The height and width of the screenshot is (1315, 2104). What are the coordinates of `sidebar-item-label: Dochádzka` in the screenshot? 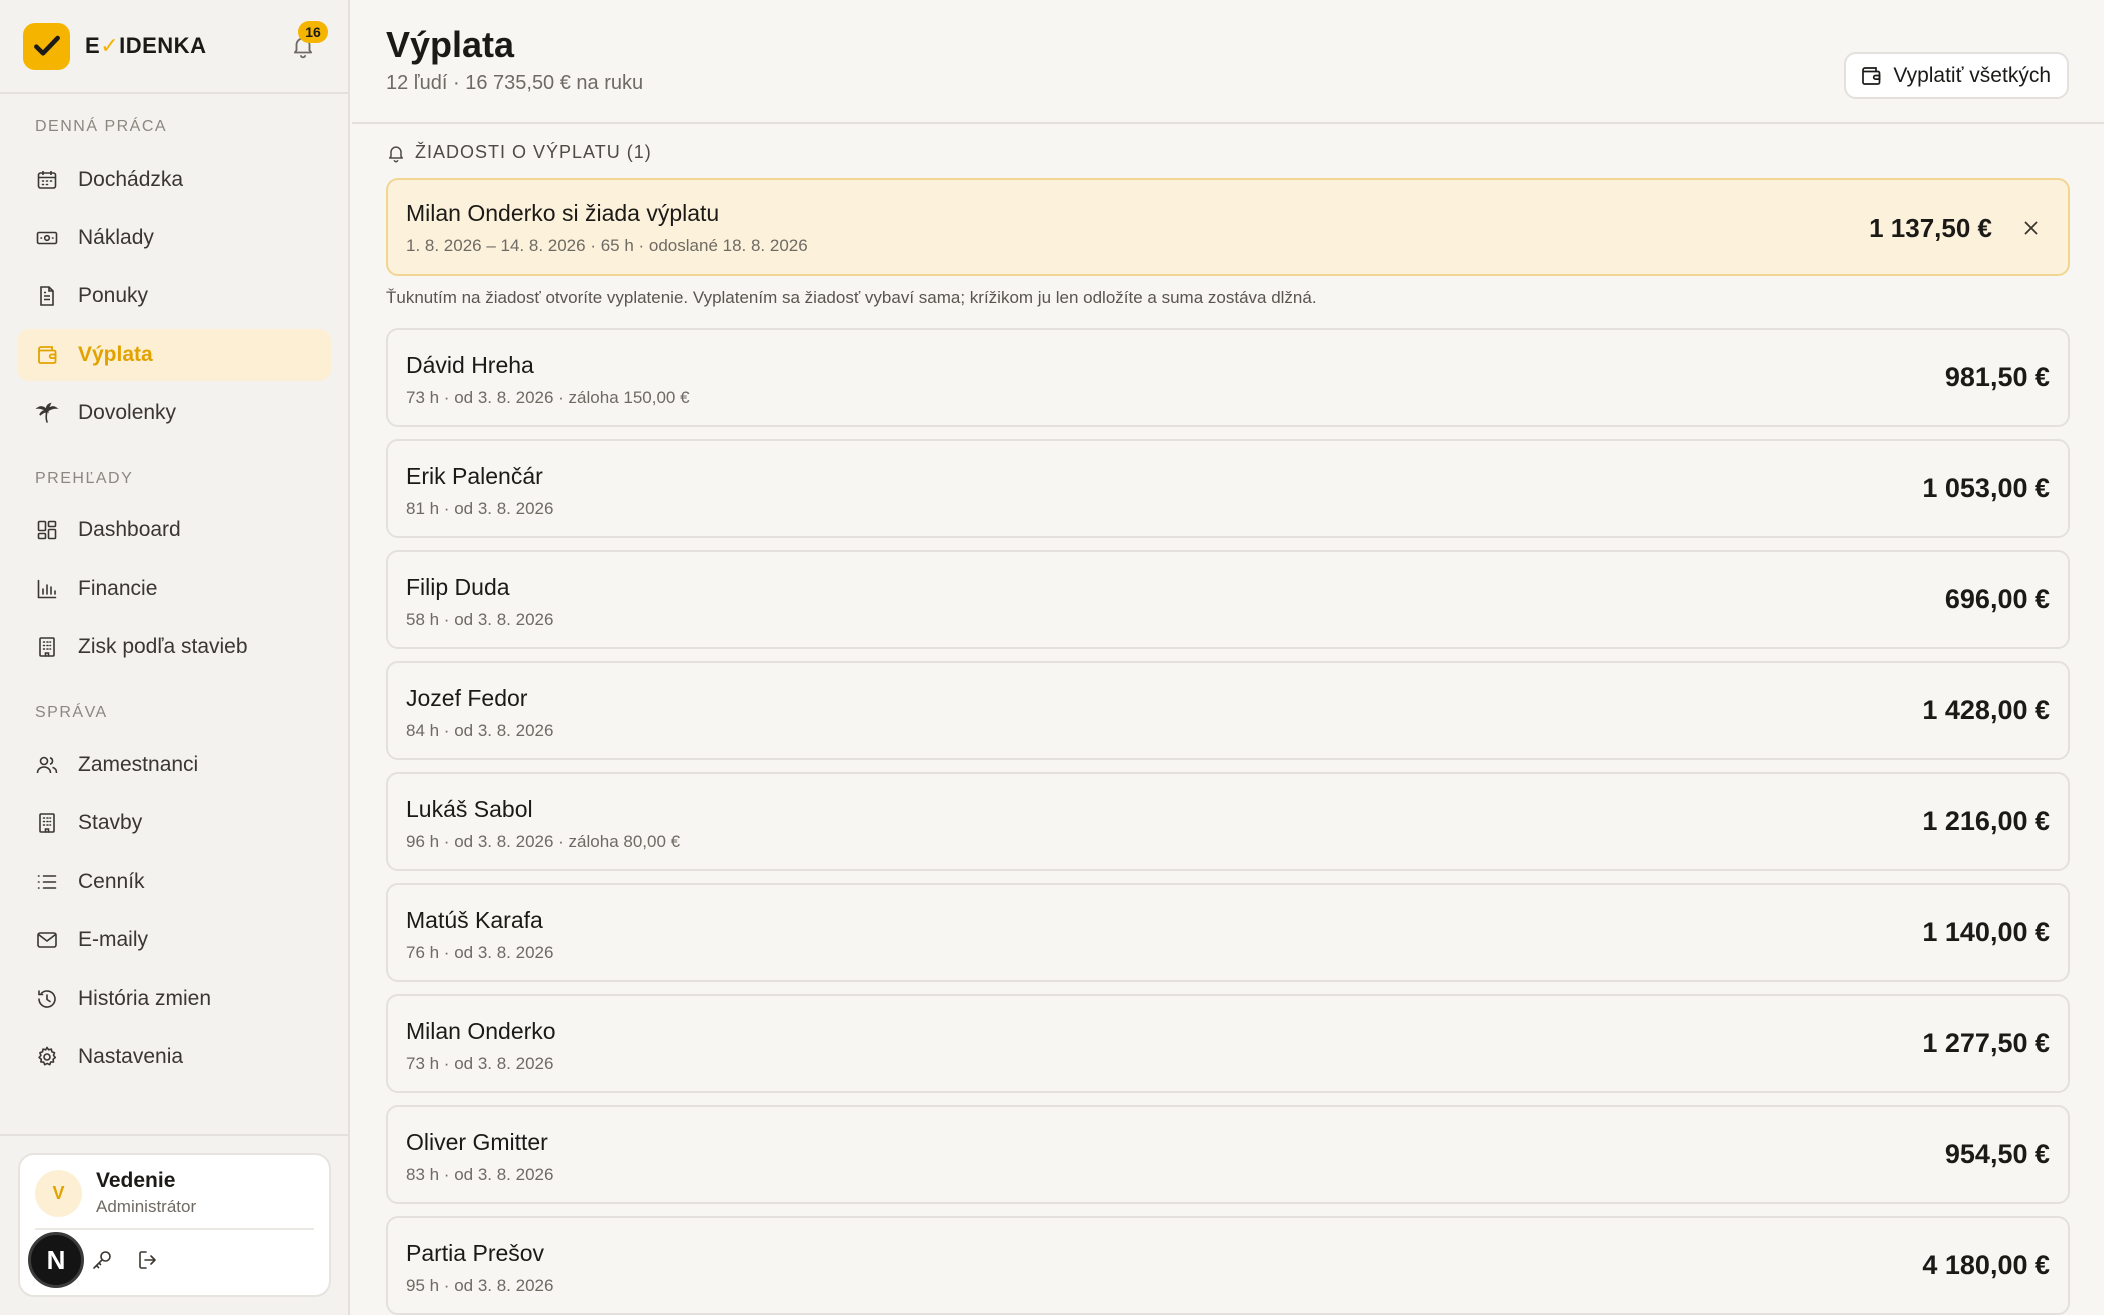 It's located at (131, 179).